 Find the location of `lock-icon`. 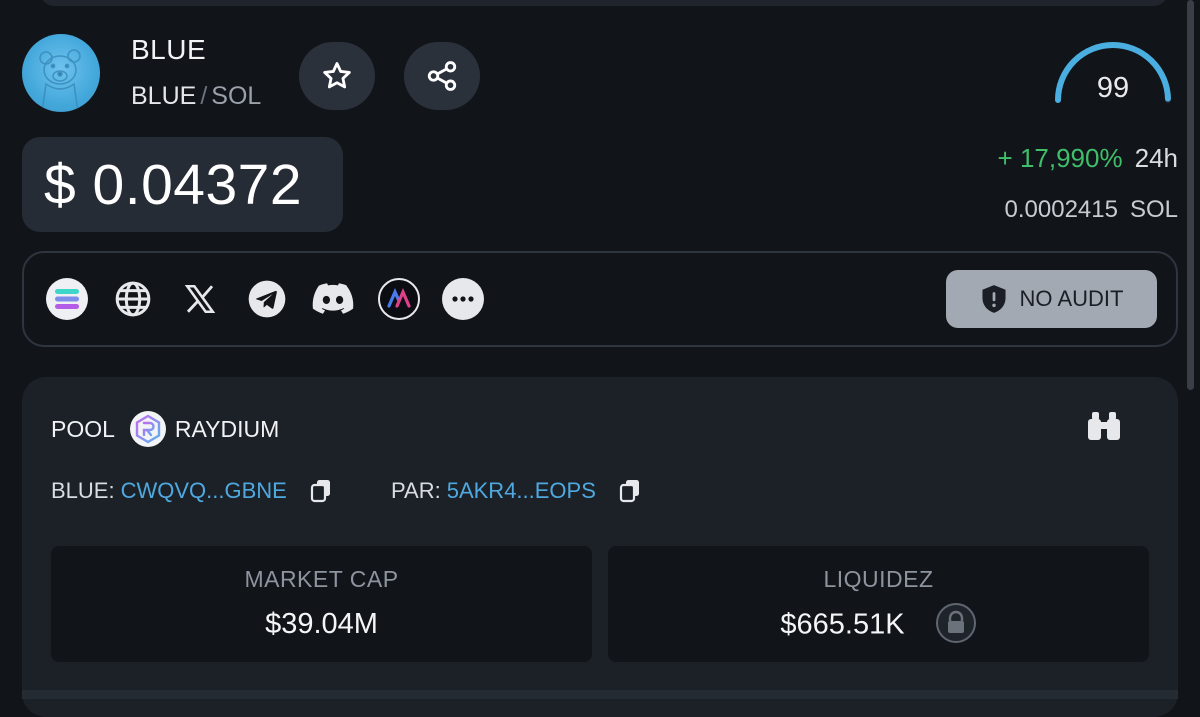

lock-icon is located at coordinates (955, 623).